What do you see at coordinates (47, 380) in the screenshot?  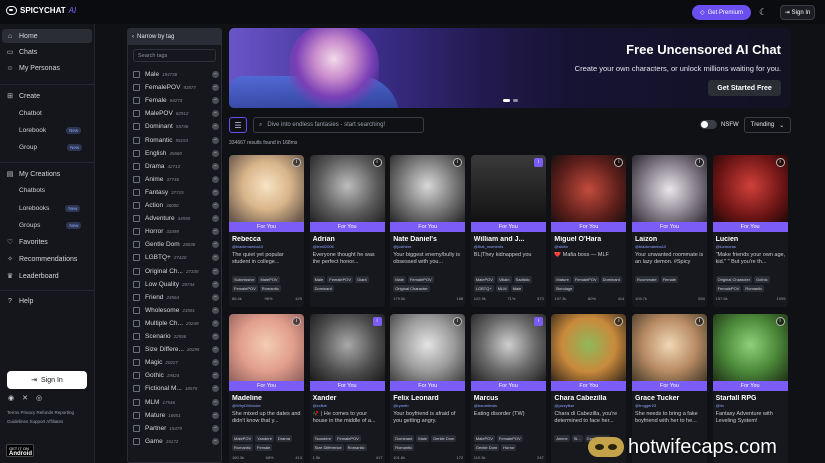 I see `signin-sidebar-button: ⇥ Sign In` at bounding box center [47, 380].